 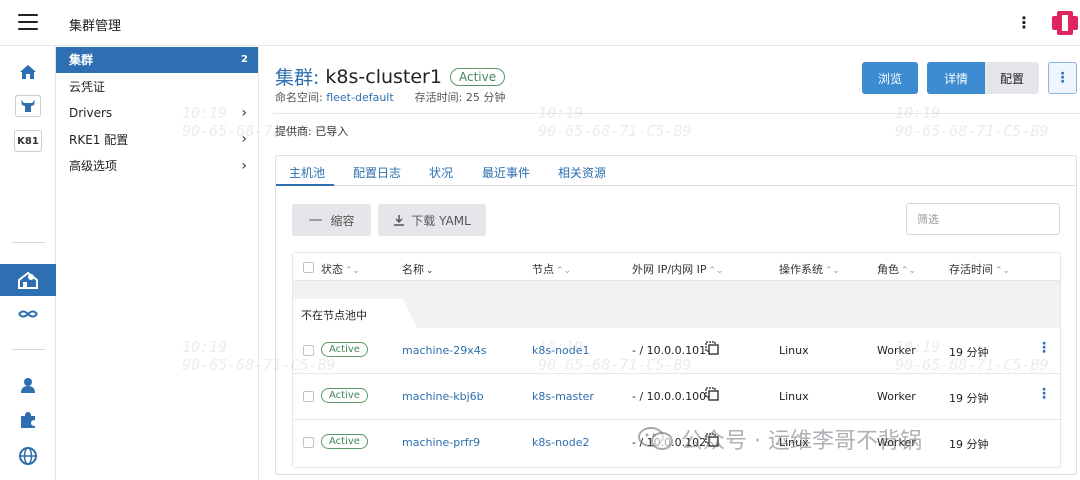 What do you see at coordinates (678, 269) in the screenshot?
I see `col-ip: 外网 IP/内网 IP ⌃⌄` at bounding box center [678, 269].